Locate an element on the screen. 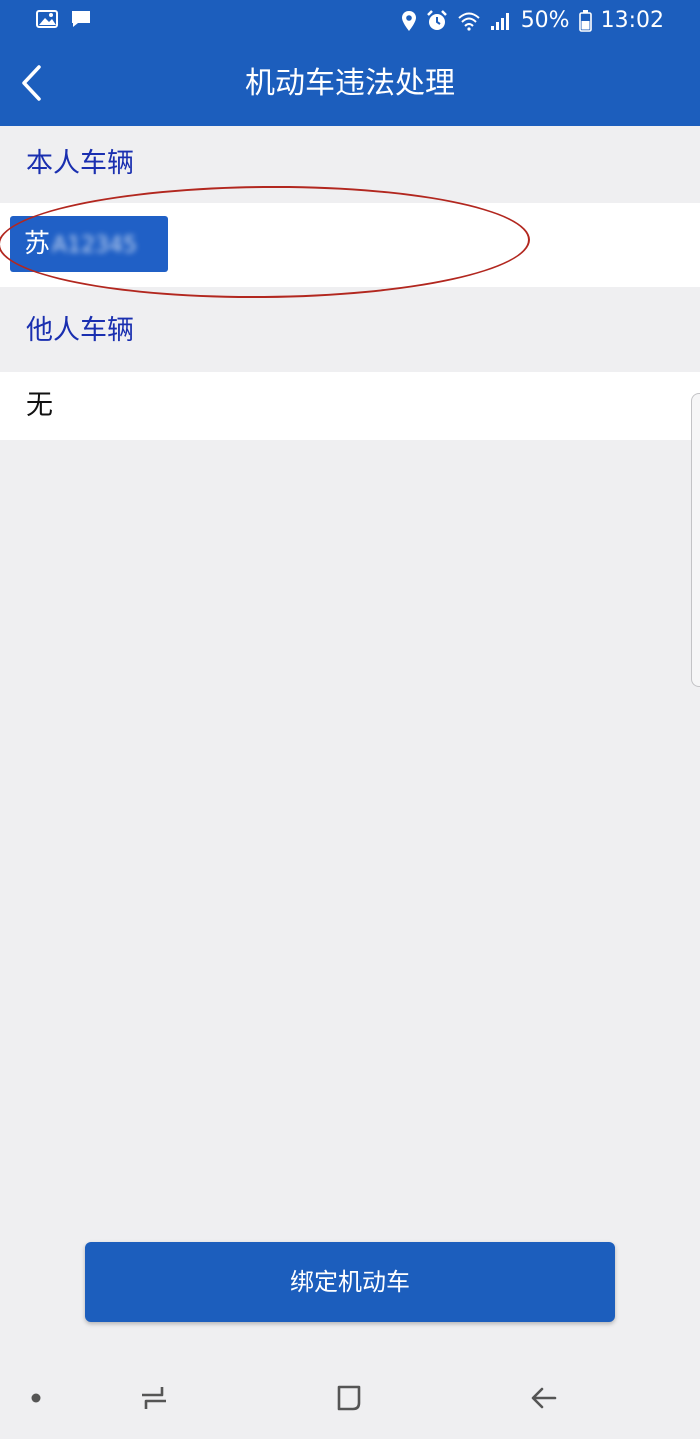 The image size is (700, 1439). own-vehicles-heading: 本人车辆 is located at coordinates (80, 163).